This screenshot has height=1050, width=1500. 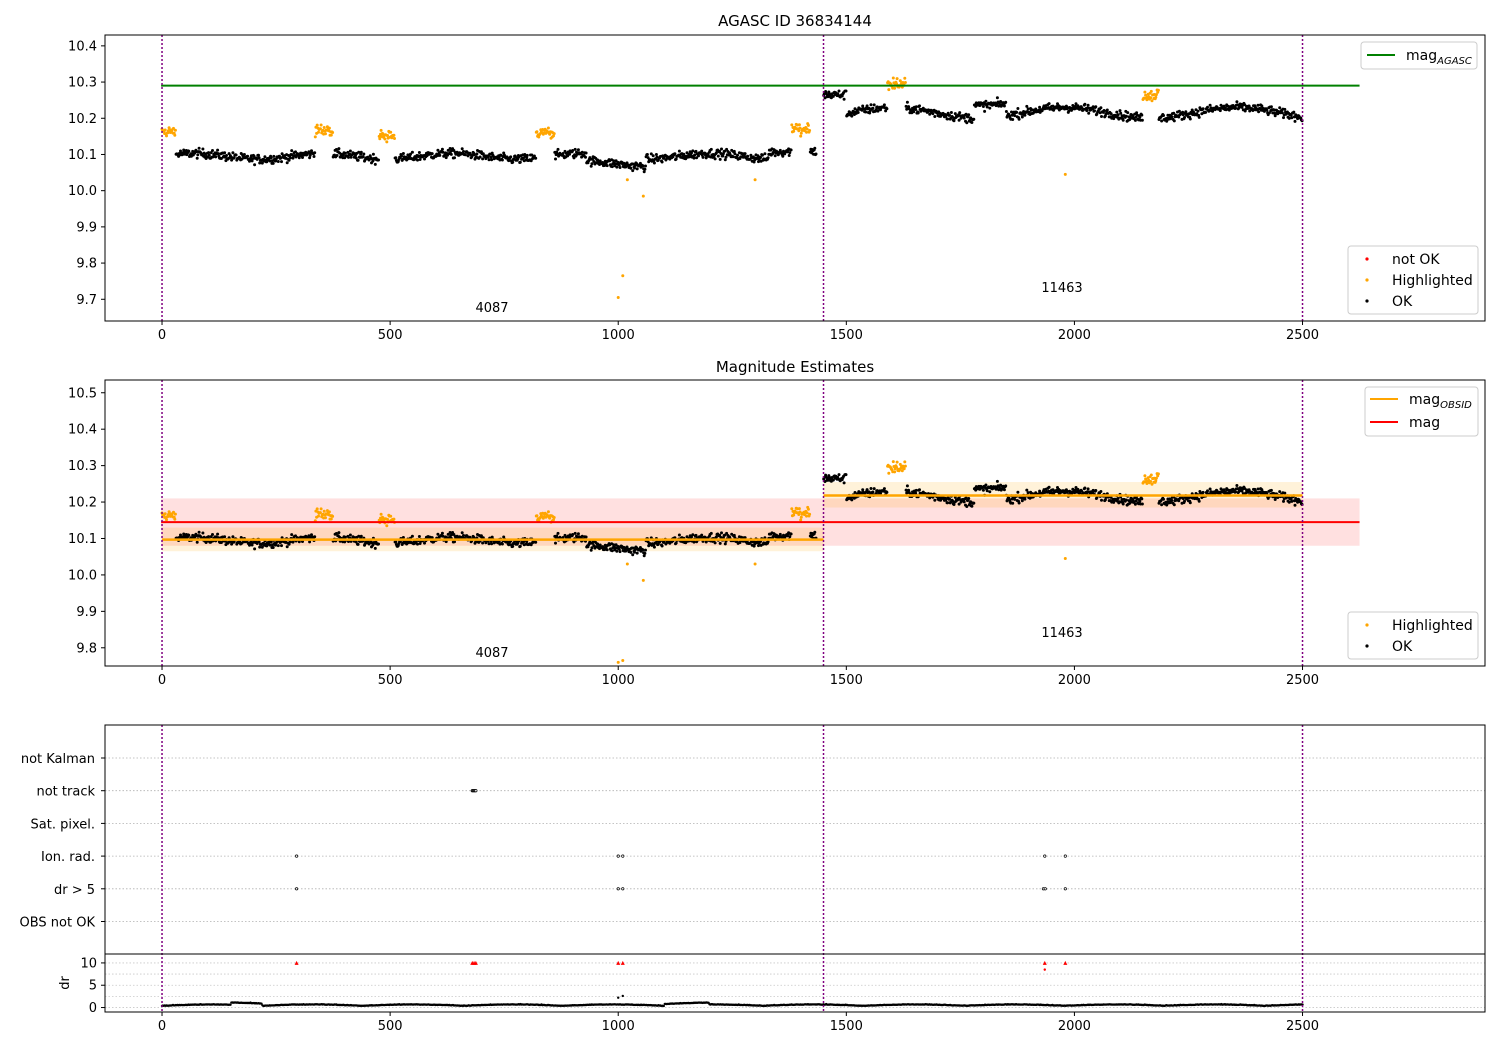 I want to click on x-tick-label: 2000, so click(x=1074, y=335).